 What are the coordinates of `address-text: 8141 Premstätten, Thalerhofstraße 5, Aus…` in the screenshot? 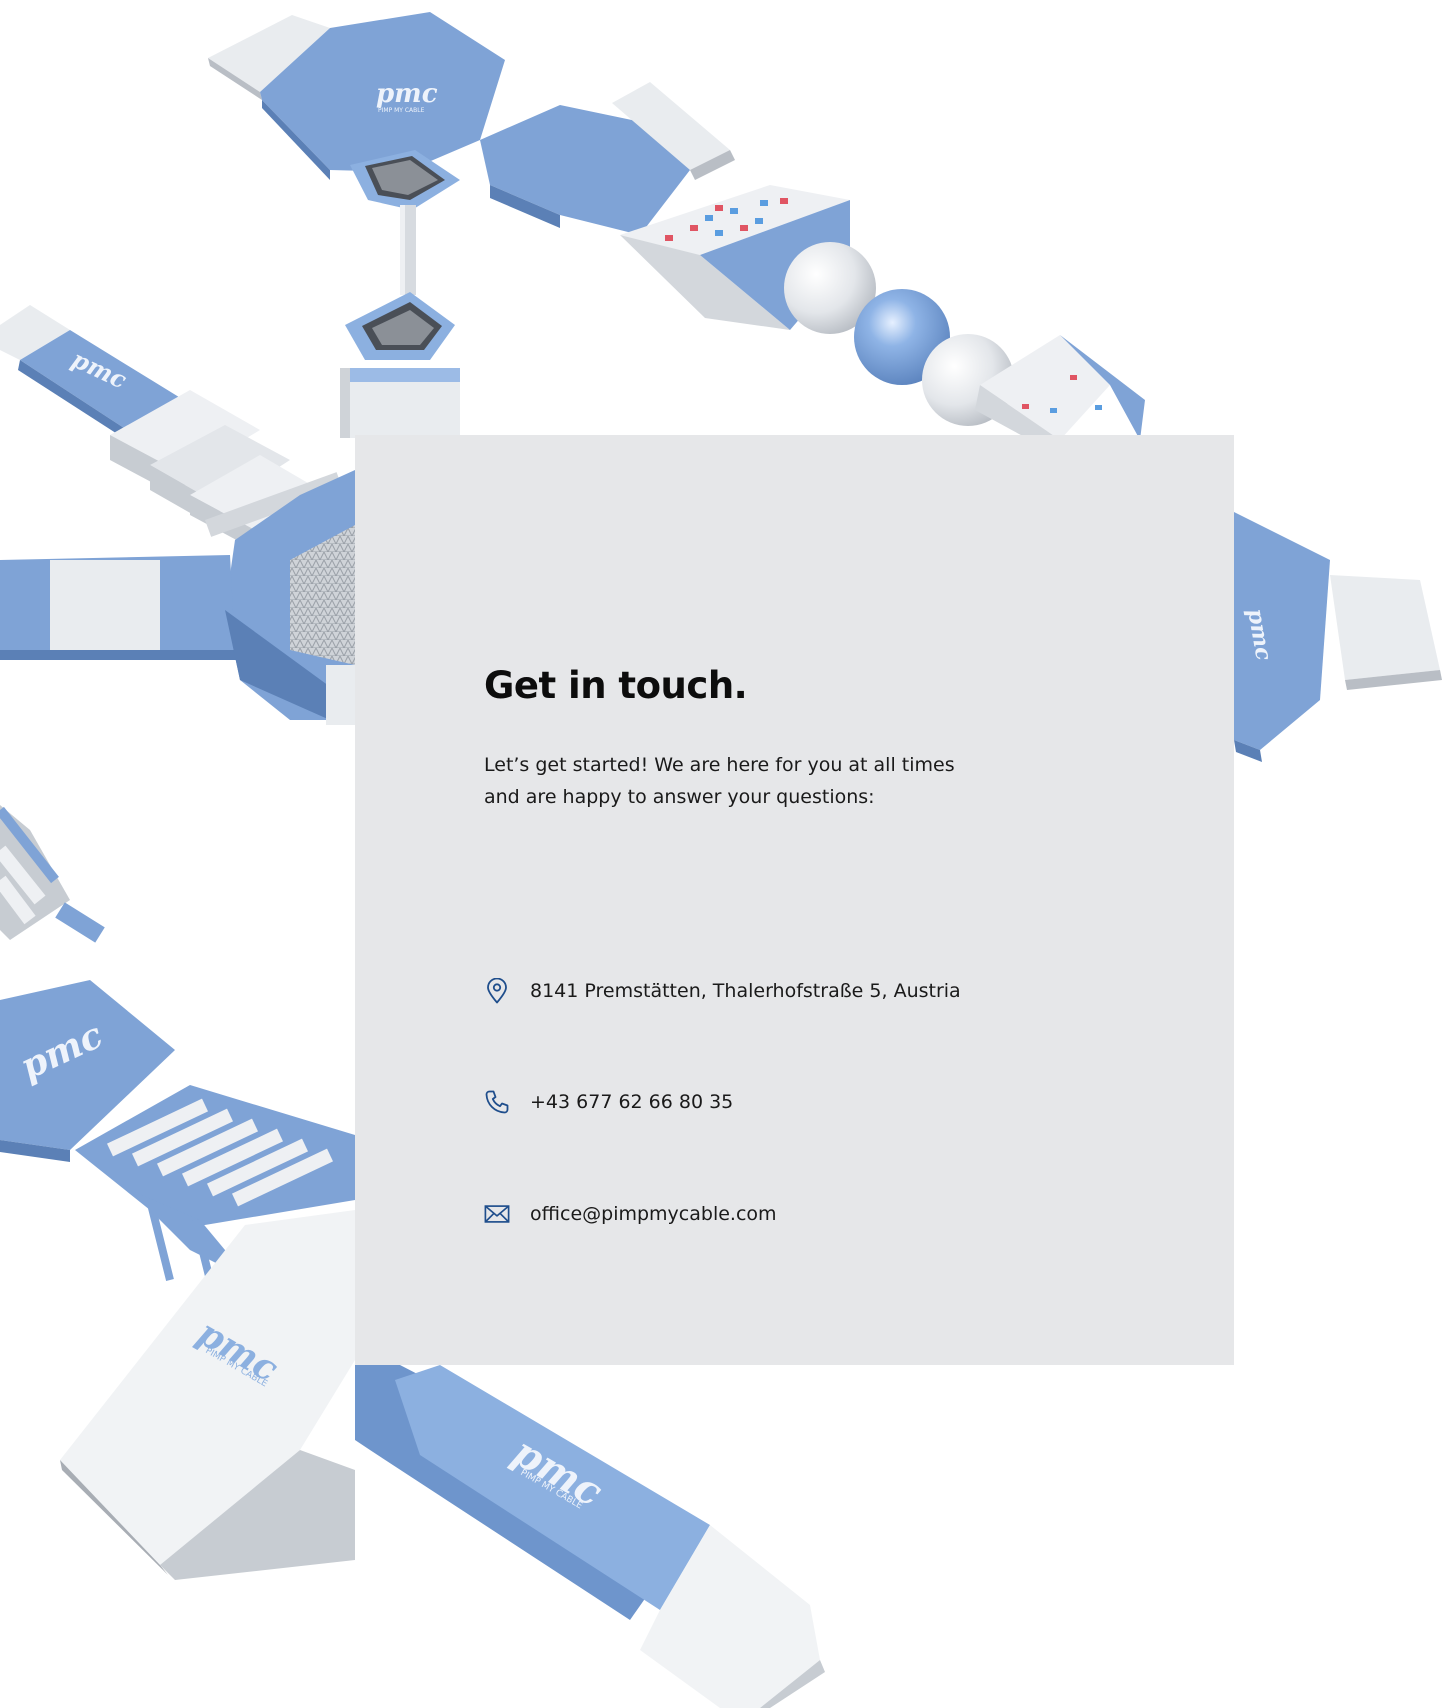 It's located at (745, 991).